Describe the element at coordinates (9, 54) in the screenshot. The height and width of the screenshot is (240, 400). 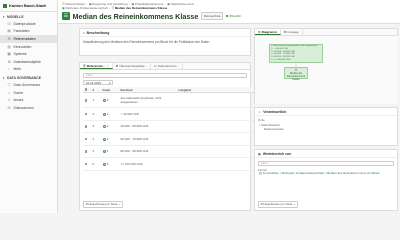
I see `server-icon: ▦` at that location.